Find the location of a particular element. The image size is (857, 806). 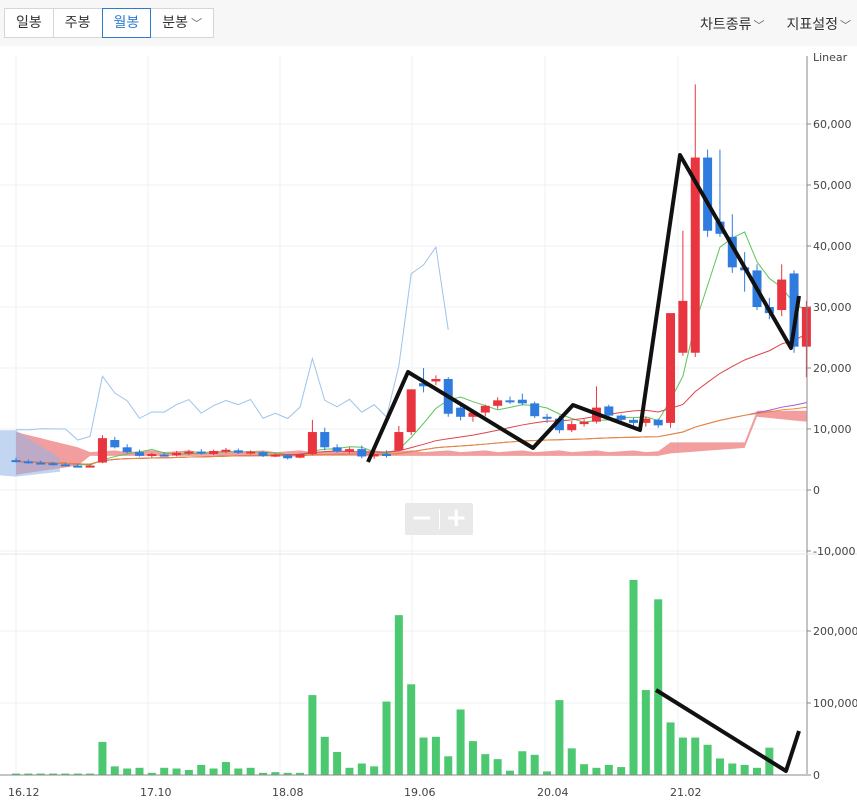

indicator-settings-menu: 지표설정 ﹀ is located at coordinates (818, 24).